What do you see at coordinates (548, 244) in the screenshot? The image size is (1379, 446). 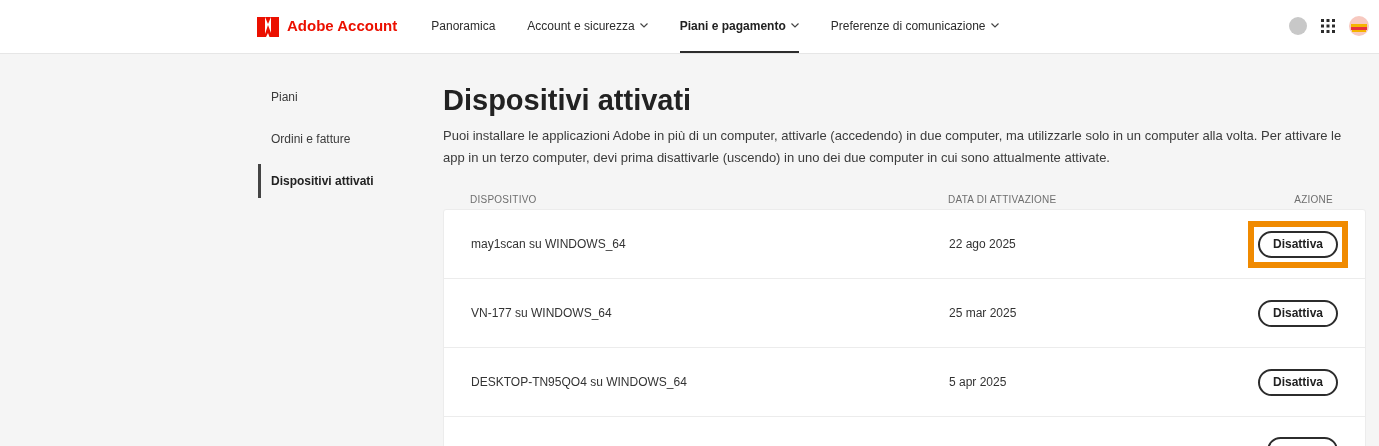 I see `device-name: may1scan su WINDOWS_64` at bounding box center [548, 244].